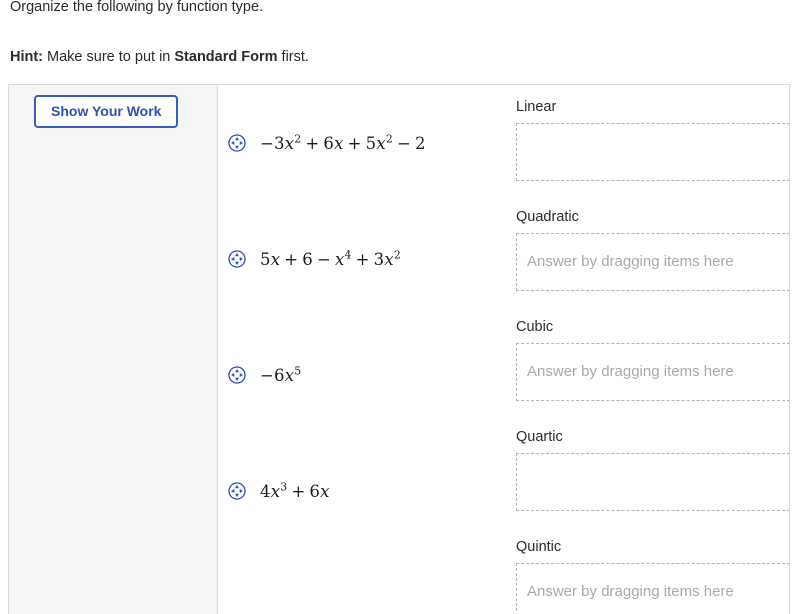 The image size is (800, 614). I want to click on drop-zone-group-cubic: Cubic Answer by dragging items here, so click(652, 360).